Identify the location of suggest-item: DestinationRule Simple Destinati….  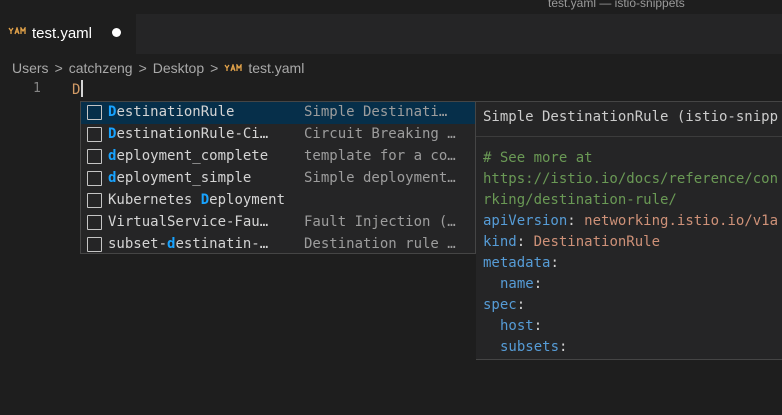
(278, 113).